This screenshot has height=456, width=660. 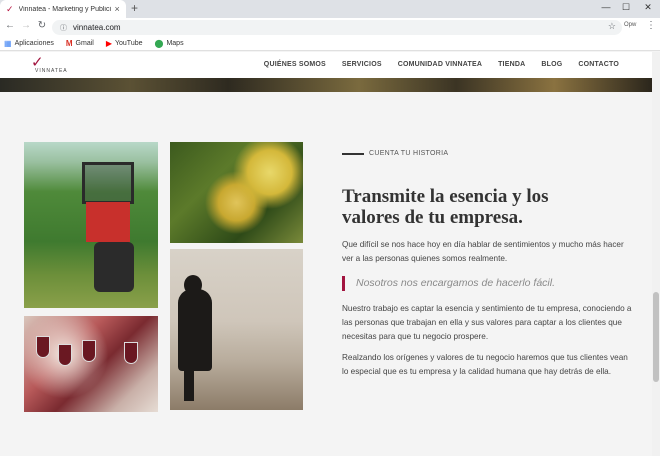 I want to click on nav-item-contacto: CONTACTO, so click(x=598, y=64).